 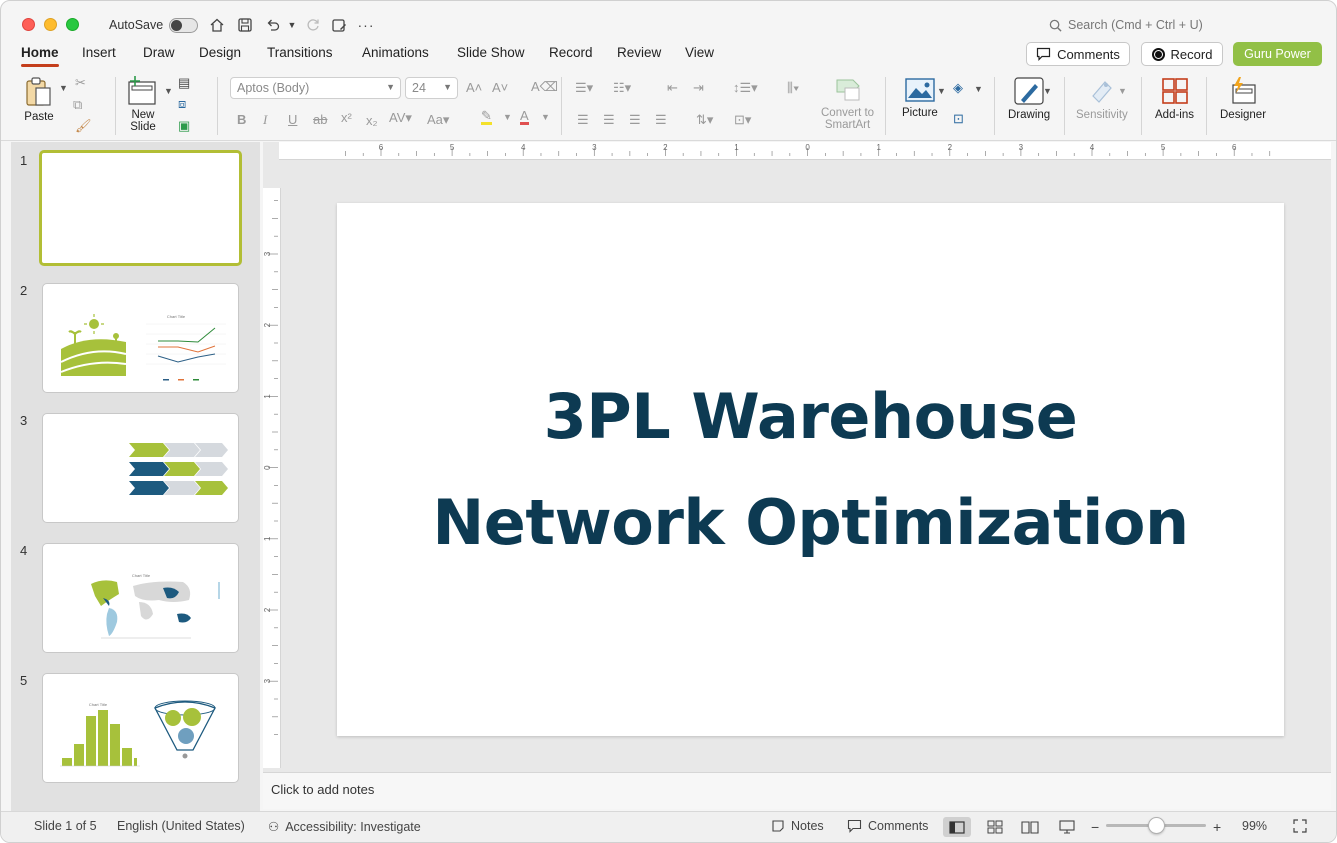 What do you see at coordinates (1243, 98) in the screenshot?
I see `designer-button: Designer` at bounding box center [1243, 98].